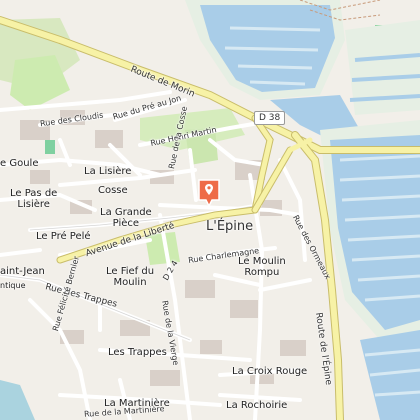 Image resolution: width=420 pixels, height=420 pixels. What do you see at coordinates (22, 271) in the screenshot?
I see `place-label-saint-jean: aint-Jean` at bounding box center [22, 271].